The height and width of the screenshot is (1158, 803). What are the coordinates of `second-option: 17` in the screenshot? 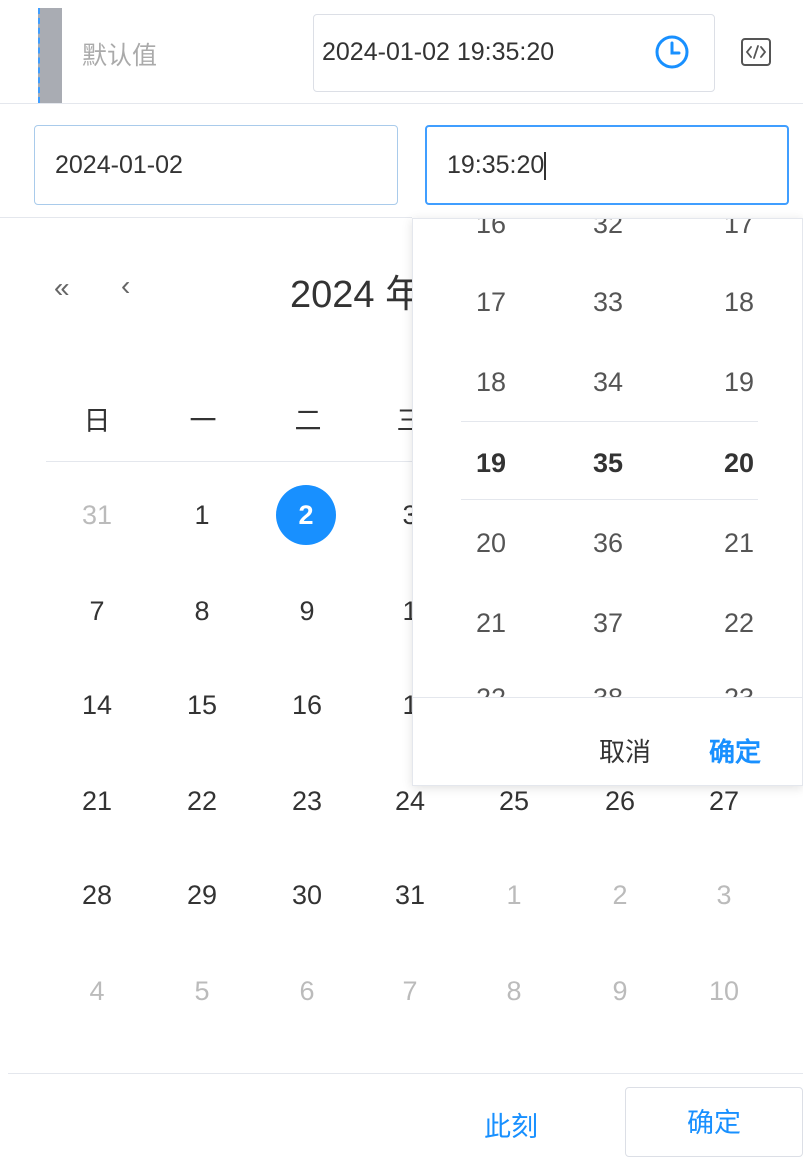 It's located at (739, 229).